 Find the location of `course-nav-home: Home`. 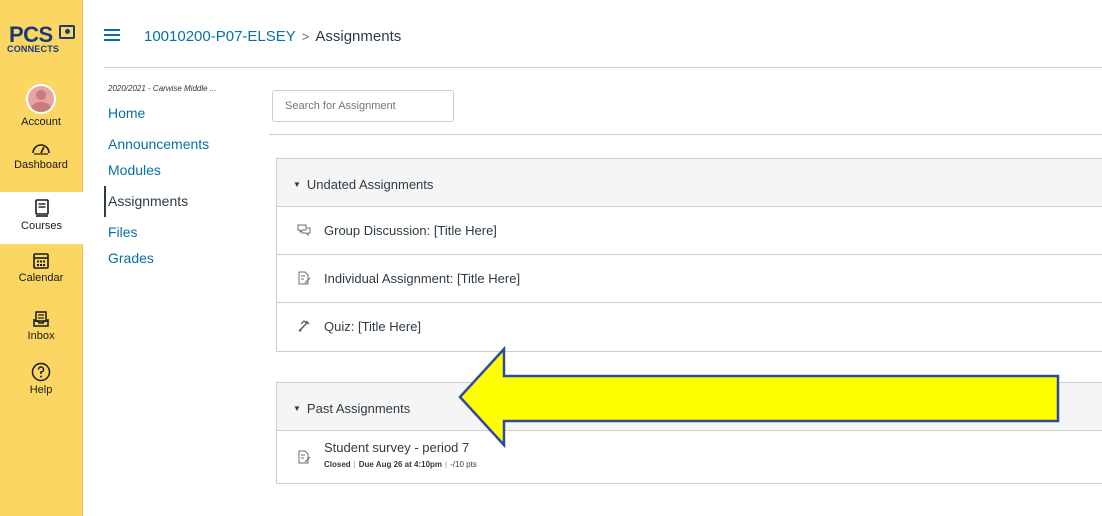

course-nav-home: Home is located at coordinates (179, 113).